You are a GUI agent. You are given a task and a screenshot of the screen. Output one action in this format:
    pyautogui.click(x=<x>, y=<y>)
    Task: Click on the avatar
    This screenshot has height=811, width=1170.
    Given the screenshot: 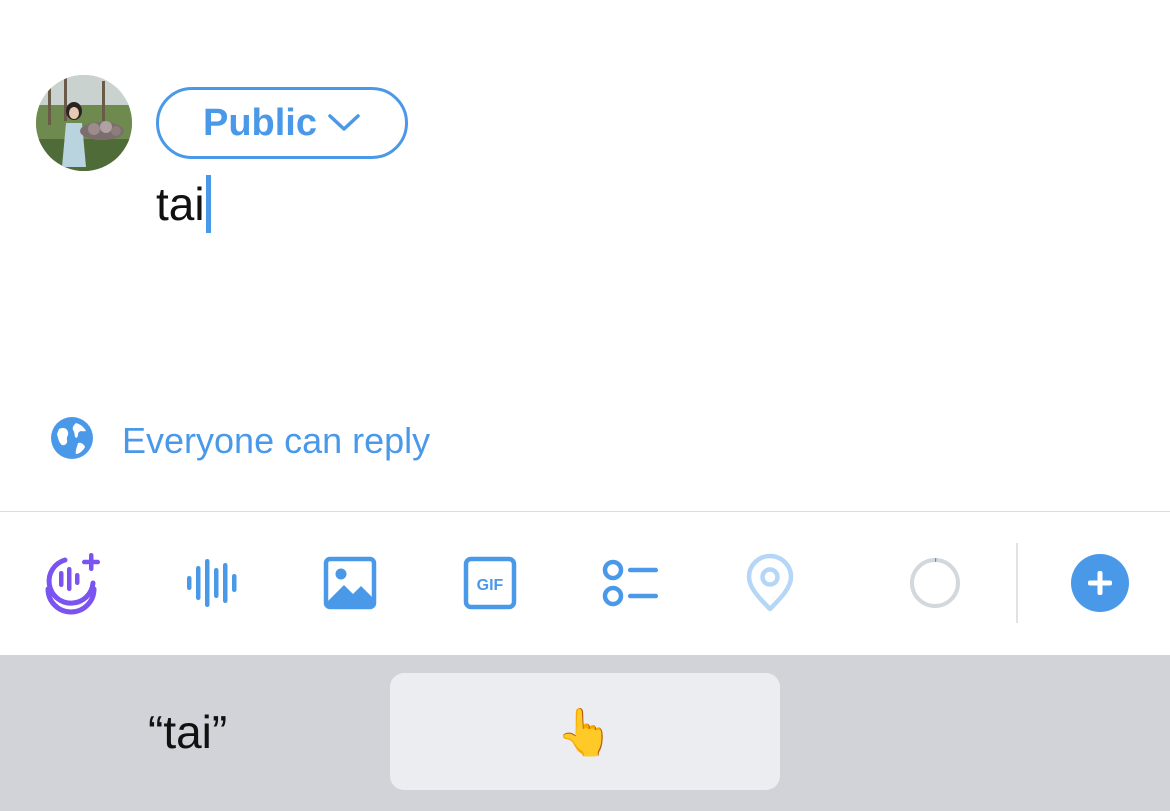 What is the action you would take?
    pyautogui.click(x=84, y=123)
    